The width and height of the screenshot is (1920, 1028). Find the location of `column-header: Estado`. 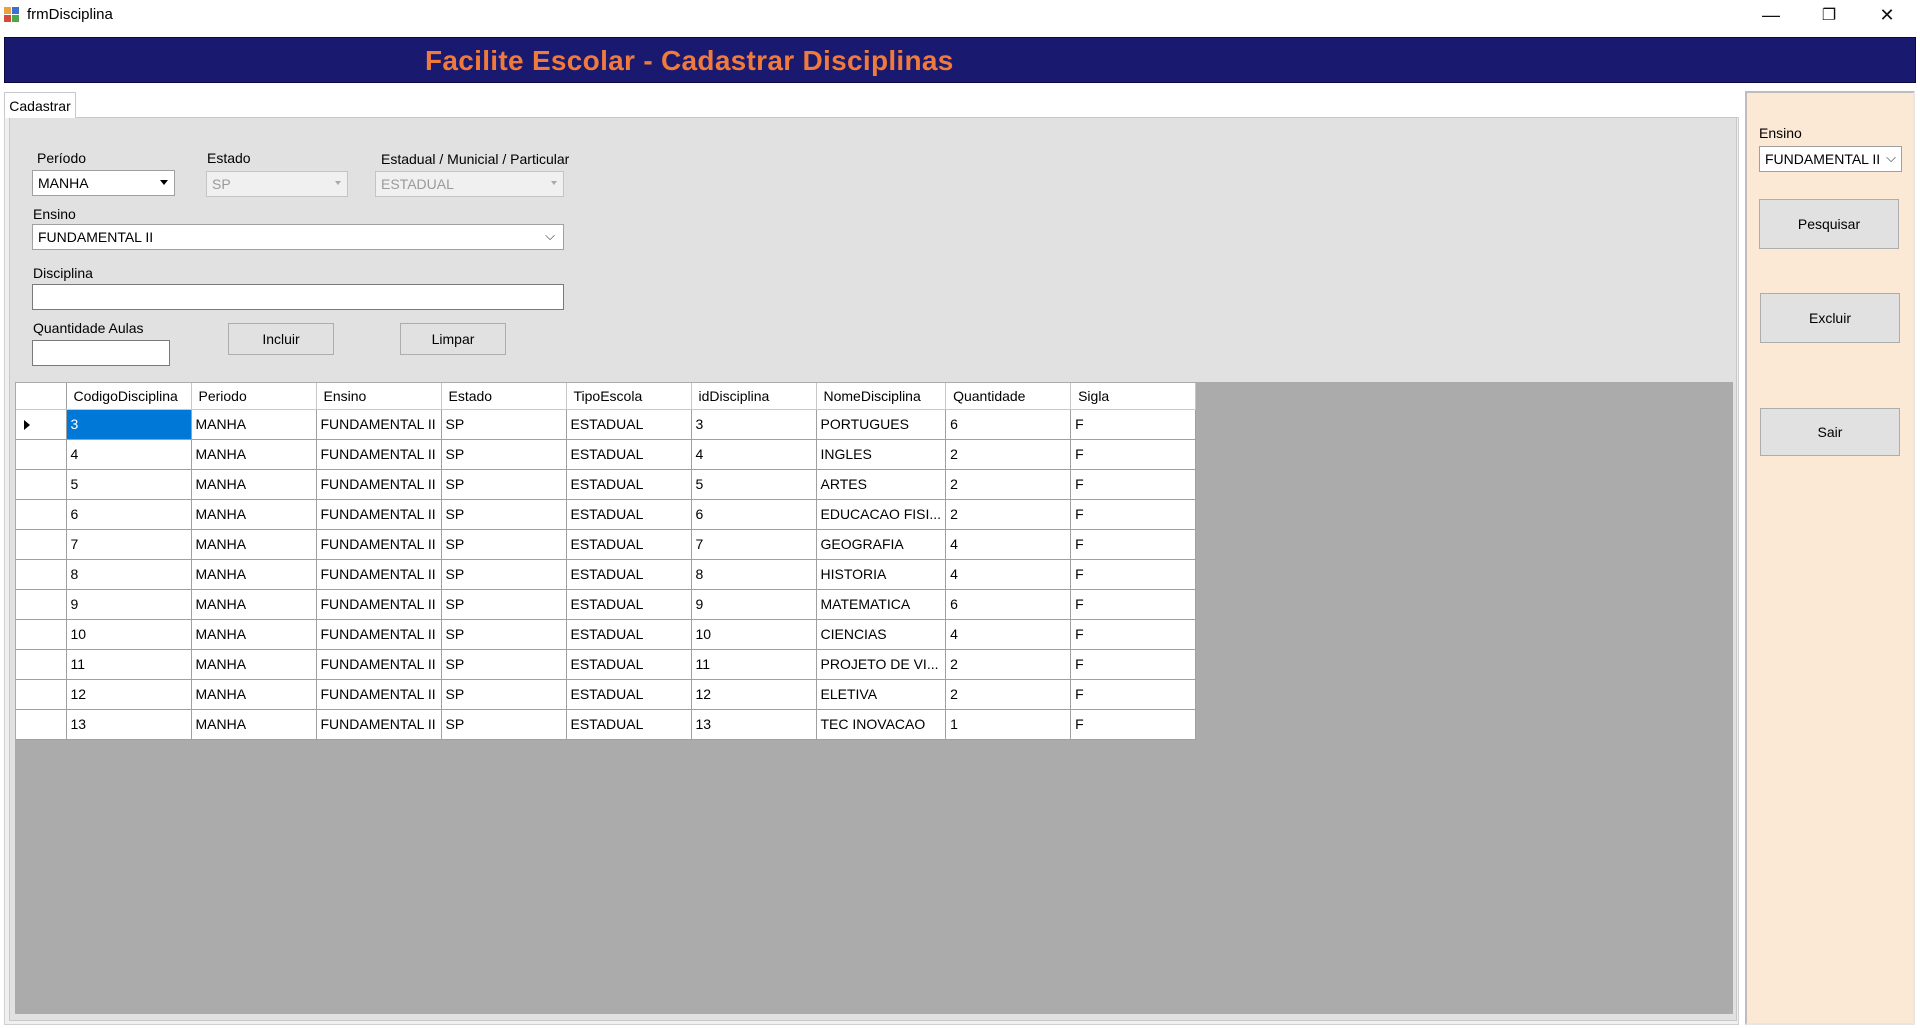

column-header: Estado is located at coordinates (504, 396).